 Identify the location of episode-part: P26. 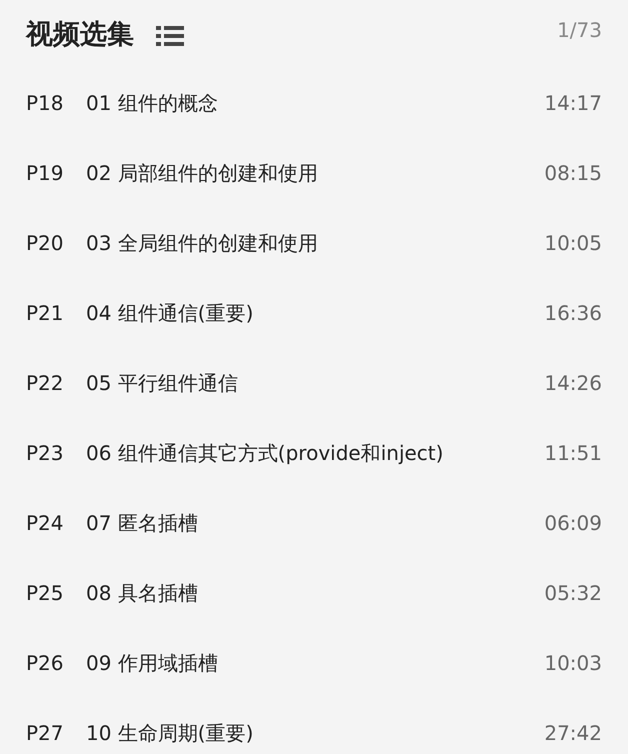
(56, 663).